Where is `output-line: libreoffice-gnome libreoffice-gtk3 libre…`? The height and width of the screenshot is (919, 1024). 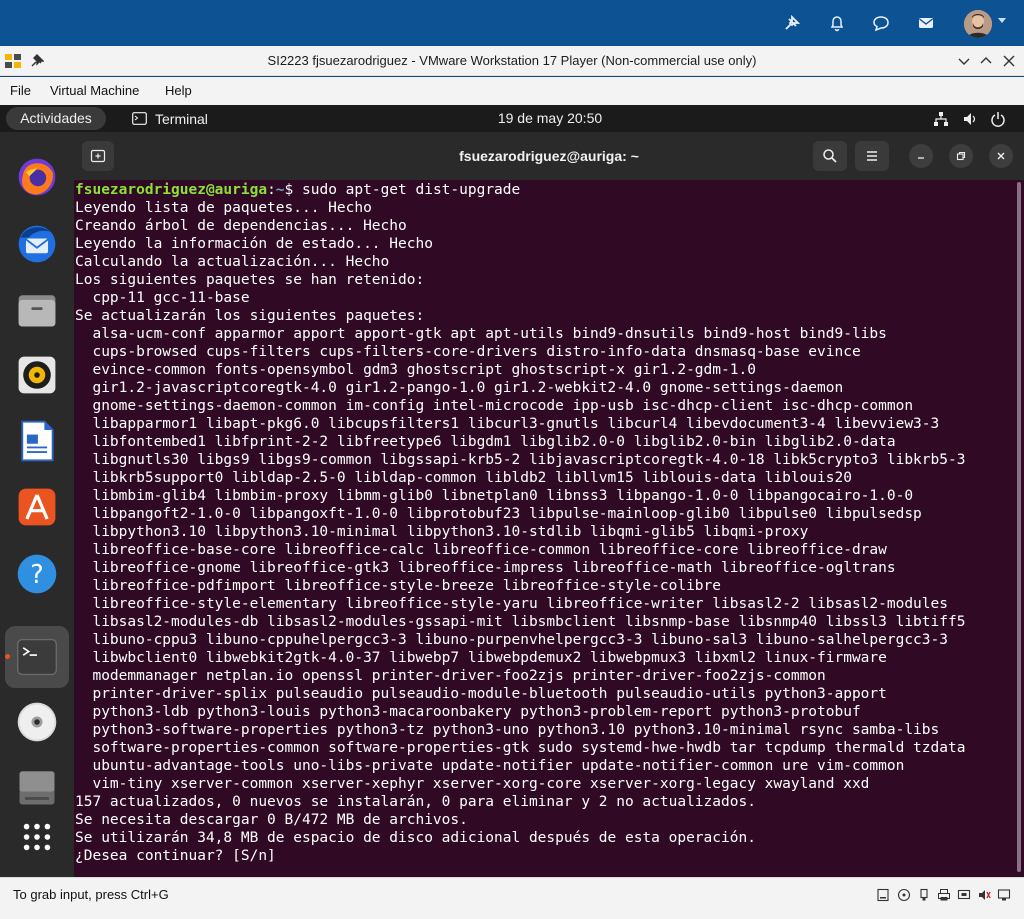 output-line: libreoffice-gnome libreoffice-gtk3 libre… is located at coordinates (485, 568).